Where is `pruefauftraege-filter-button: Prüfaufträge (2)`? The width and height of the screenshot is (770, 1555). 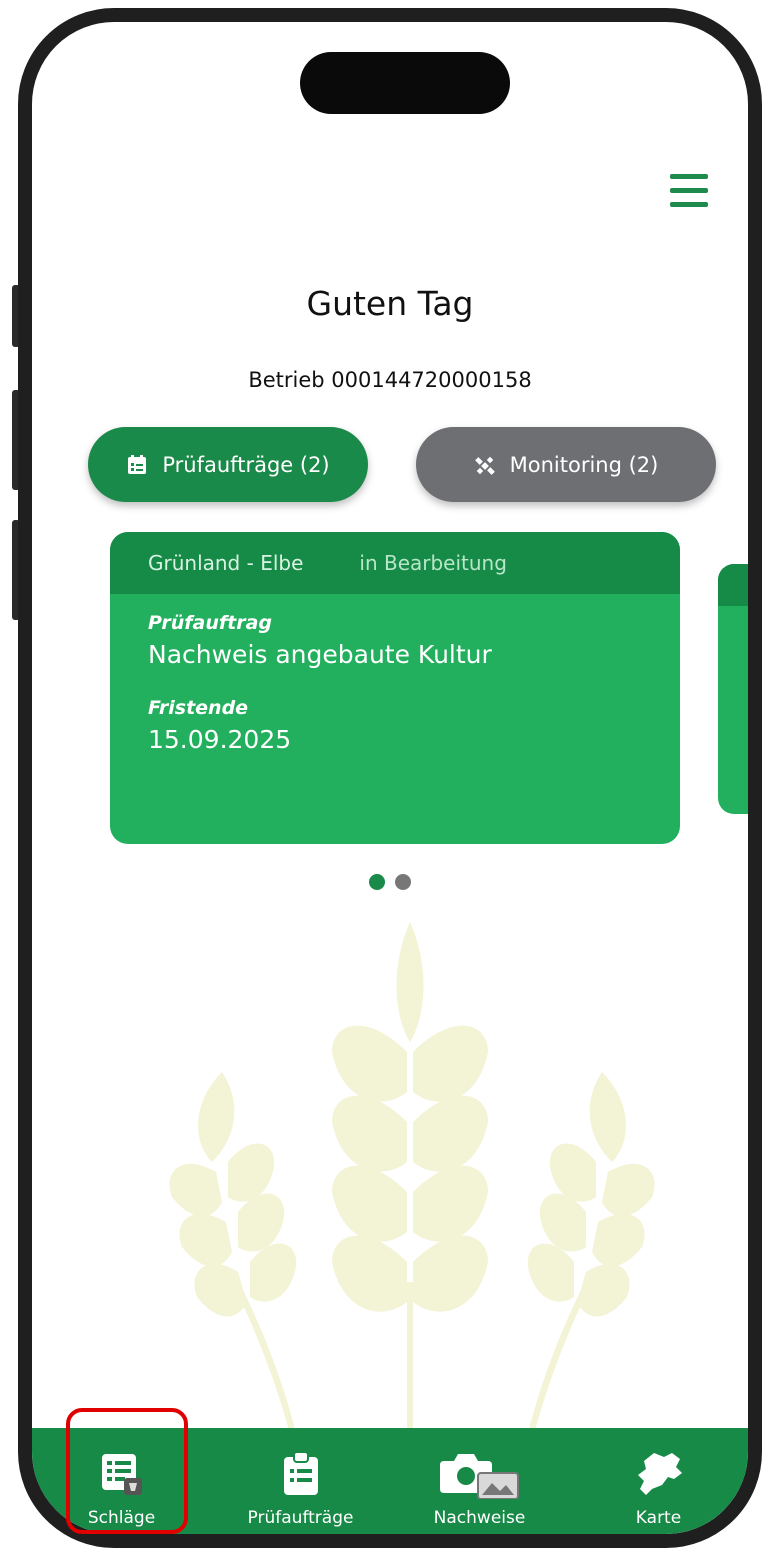 pruefauftraege-filter-button: Prüfaufträge (2) is located at coordinates (228, 464).